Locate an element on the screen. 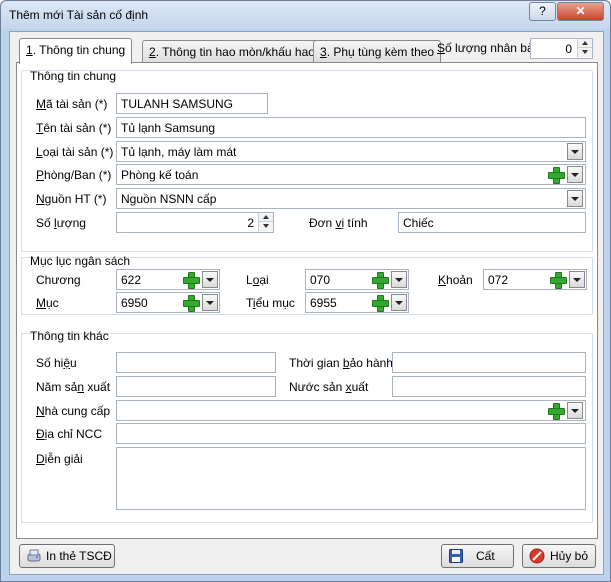 The width and height of the screenshot is (611, 582). department-select: Phòng kế toán is located at coordinates (351, 174).